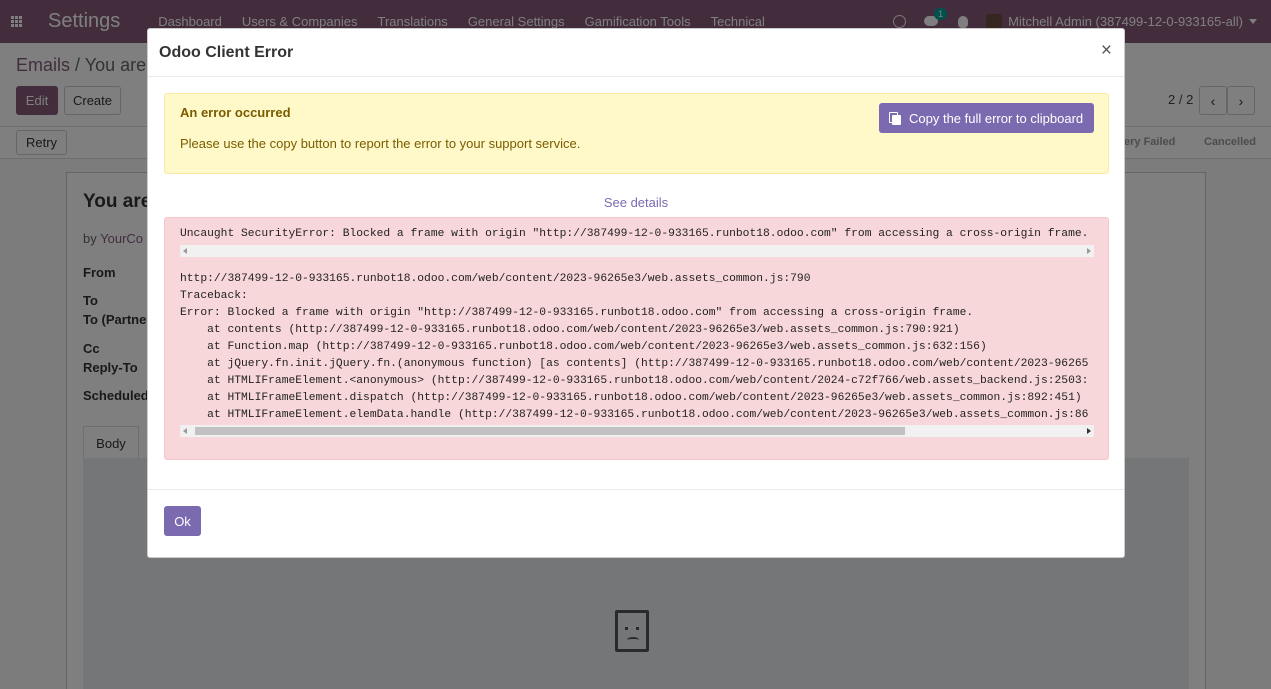 This screenshot has height=689, width=1271. What do you see at coordinates (636, 202) in the screenshot?
I see `see-details-link: See details` at bounding box center [636, 202].